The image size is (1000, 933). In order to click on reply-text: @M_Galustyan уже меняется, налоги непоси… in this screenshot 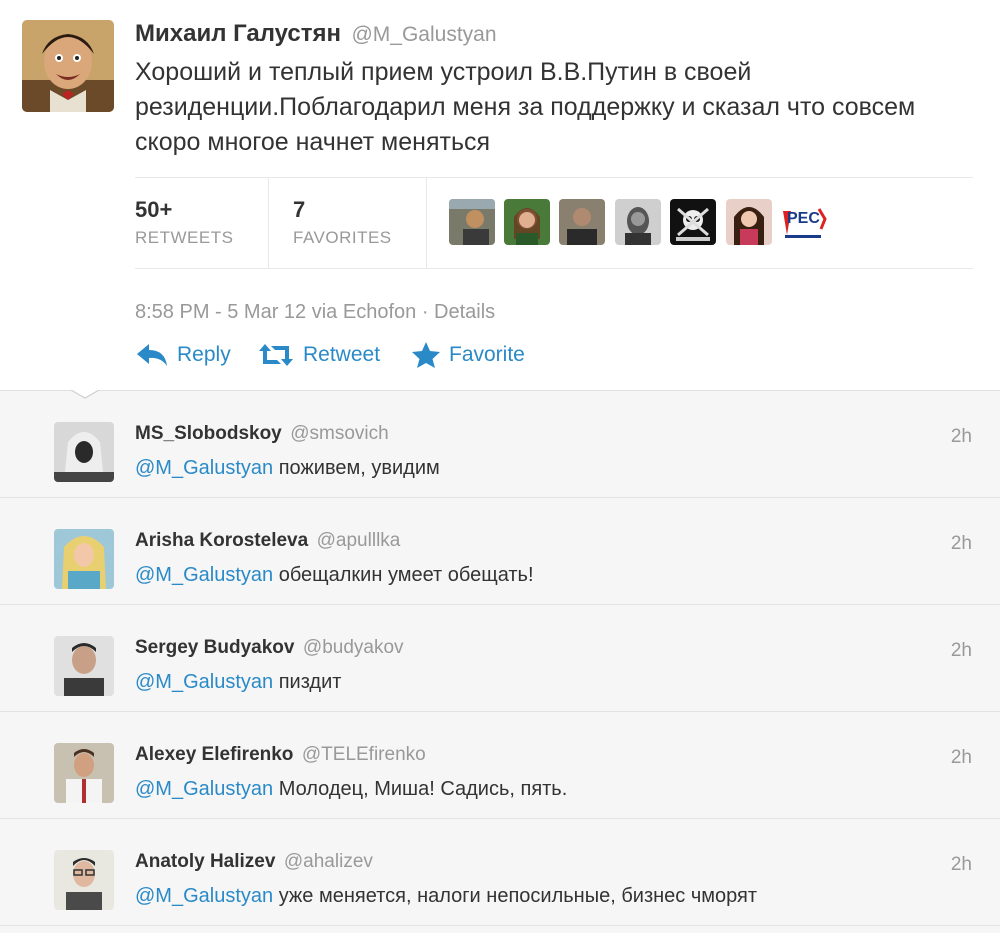, I will do `click(446, 896)`.